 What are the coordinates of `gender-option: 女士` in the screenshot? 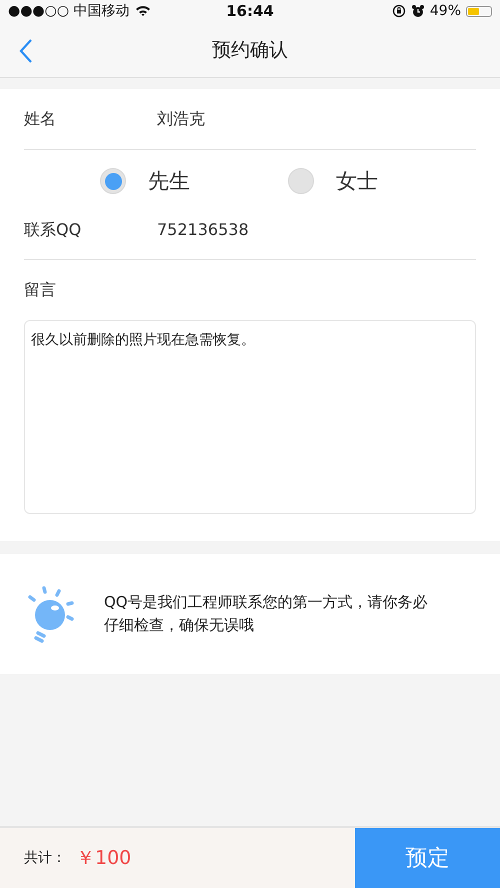 It's located at (382, 181).